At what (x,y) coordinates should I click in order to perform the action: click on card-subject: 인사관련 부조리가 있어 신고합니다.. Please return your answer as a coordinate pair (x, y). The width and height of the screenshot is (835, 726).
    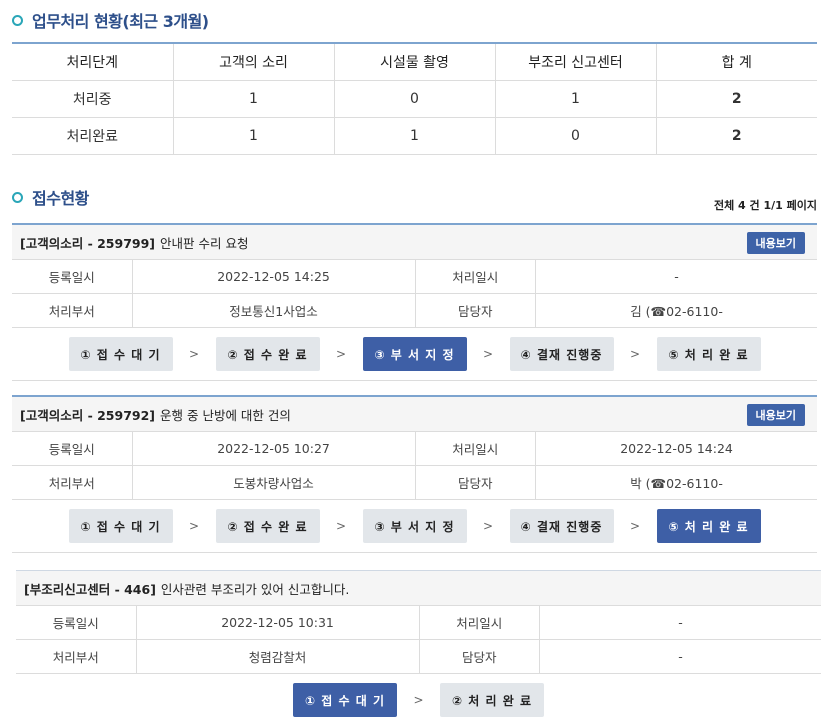
    Looking at the image, I should click on (255, 589).